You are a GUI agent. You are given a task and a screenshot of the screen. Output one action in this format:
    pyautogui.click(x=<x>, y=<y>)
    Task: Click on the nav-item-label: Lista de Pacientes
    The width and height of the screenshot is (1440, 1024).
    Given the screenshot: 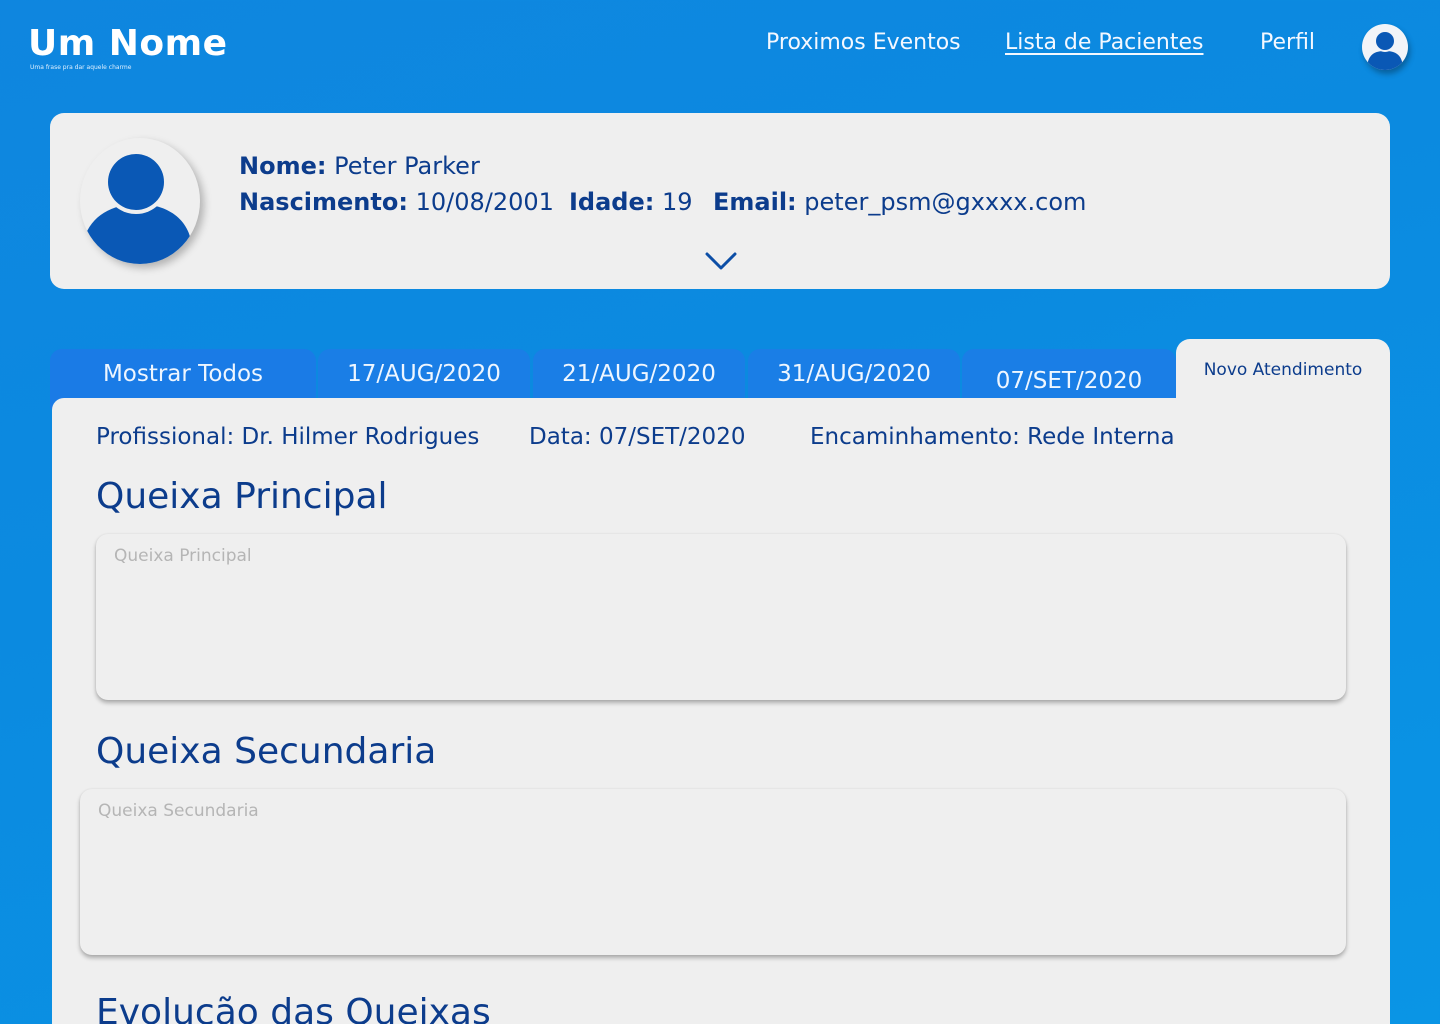 What is the action you would take?
    pyautogui.click(x=1104, y=42)
    